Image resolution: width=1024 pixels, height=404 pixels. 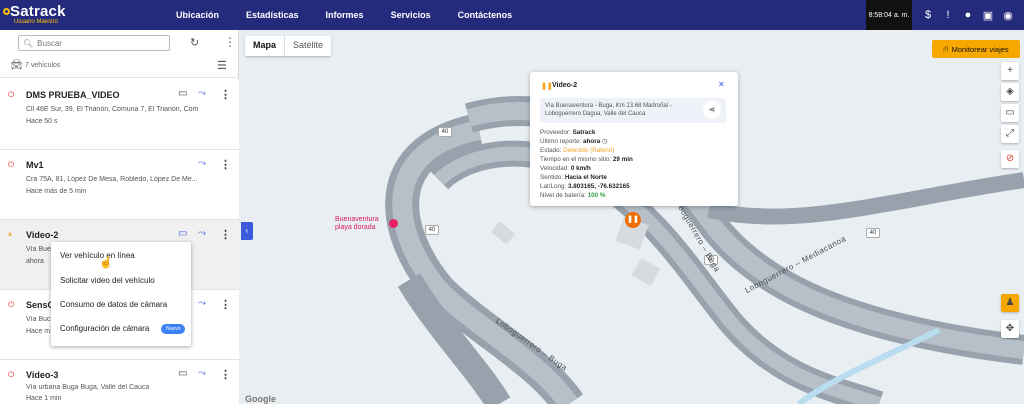 What do you see at coordinates (44, 398) in the screenshot?
I see `vehicle-last-report: Hace 1 min` at bounding box center [44, 398].